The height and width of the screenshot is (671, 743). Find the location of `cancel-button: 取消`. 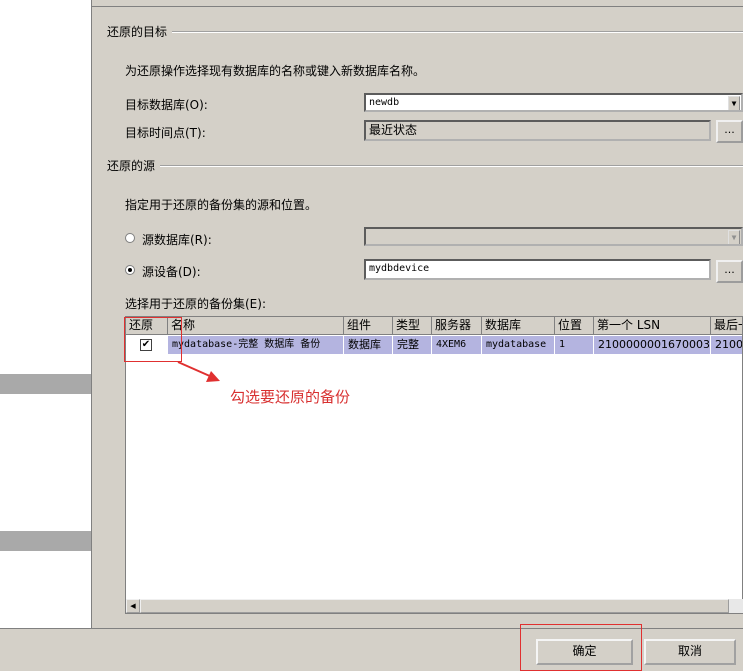

cancel-button: 取消 is located at coordinates (690, 652).